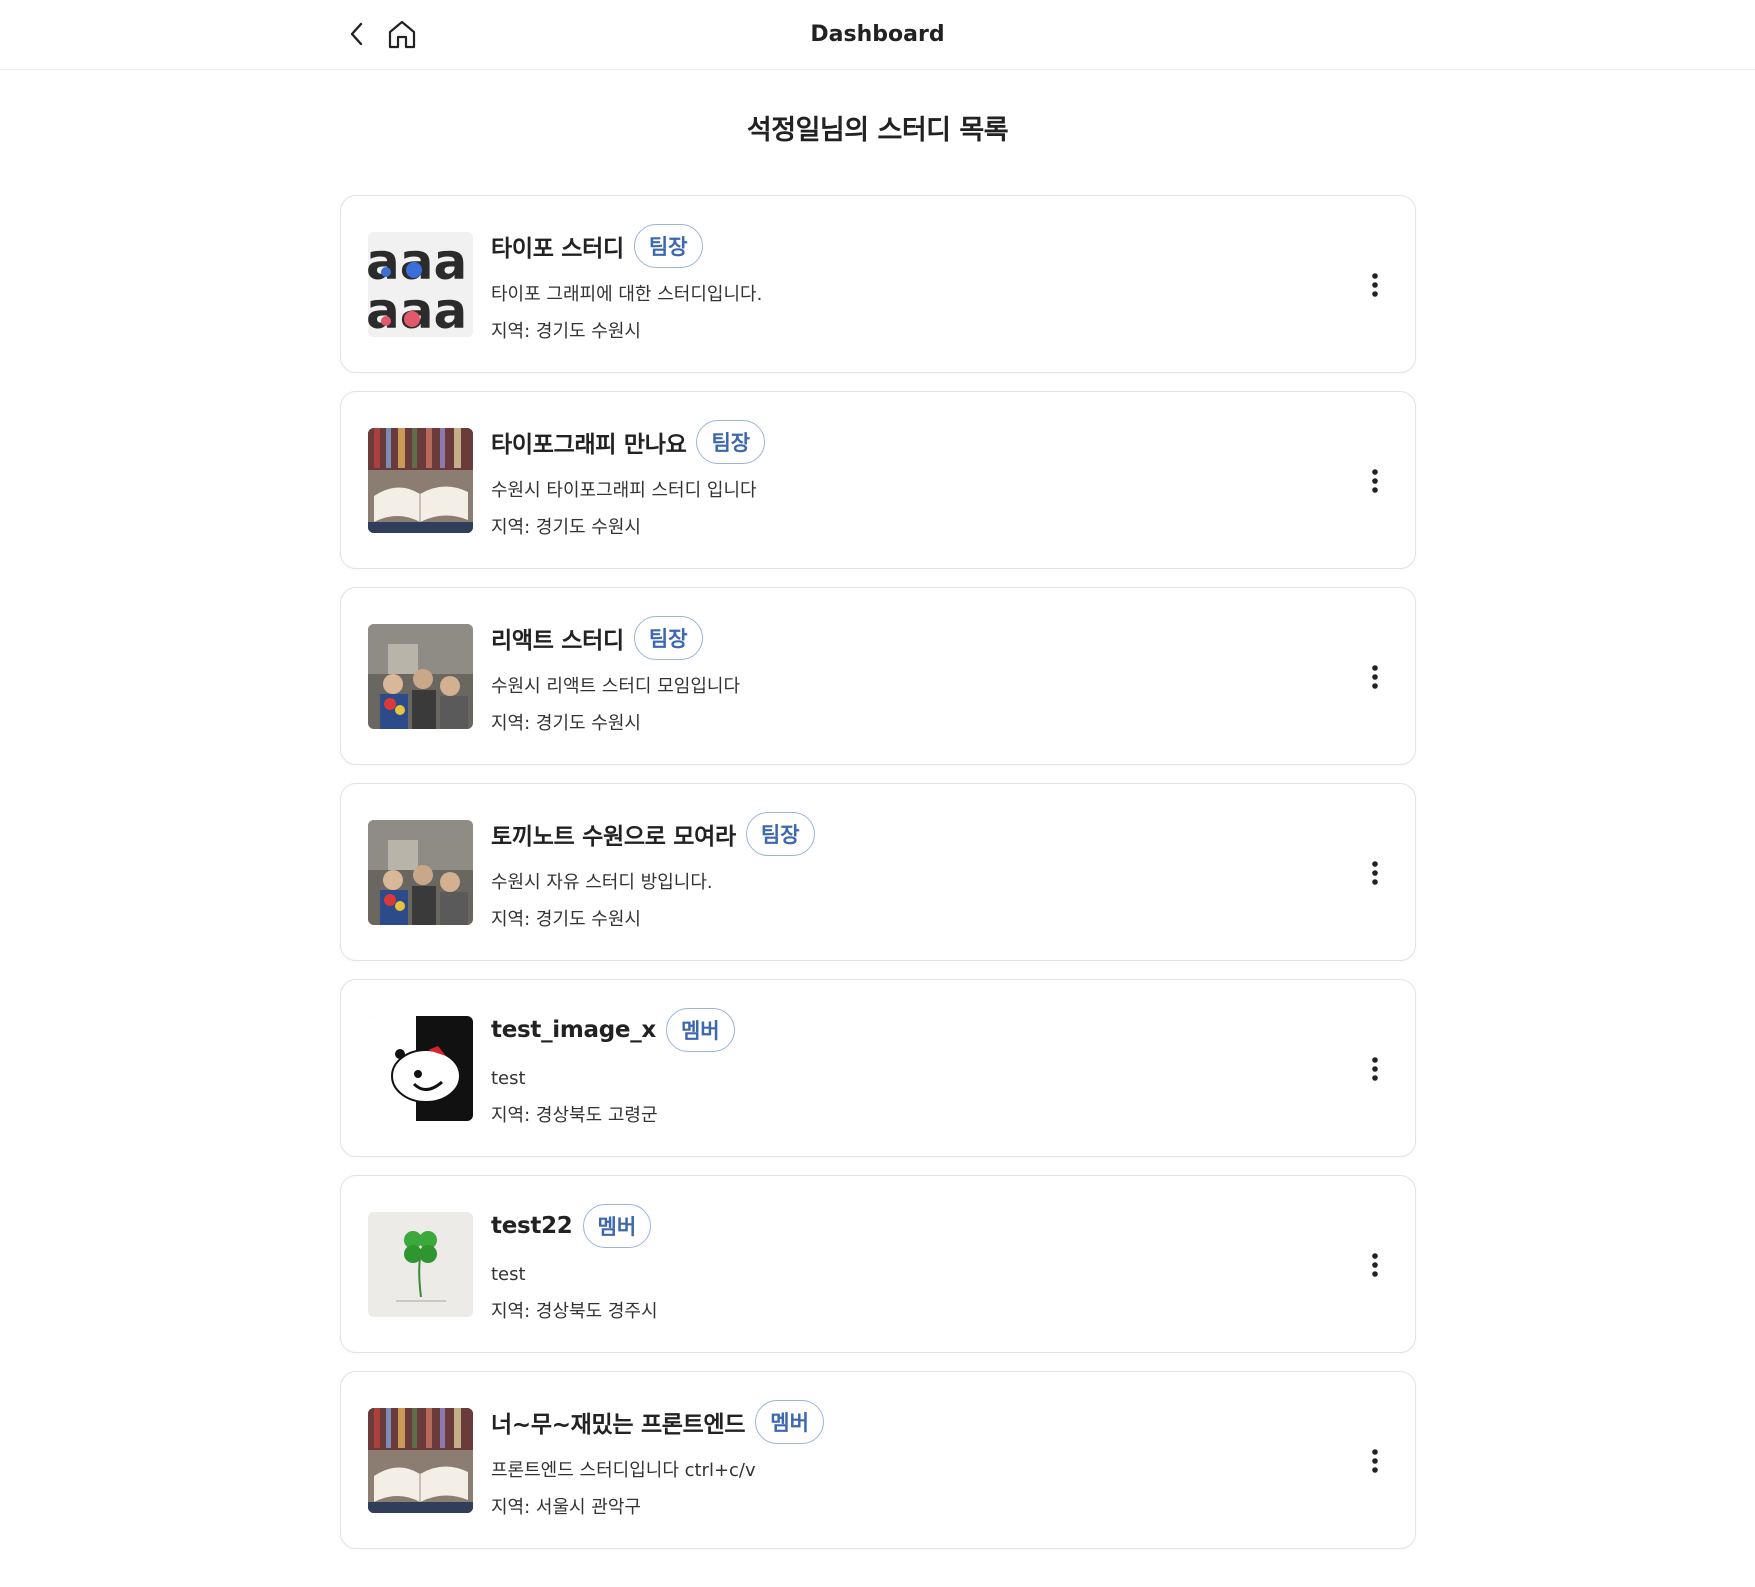 The height and width of the screenshot is (1587, 1755). Describe the element at coordinates (891, 1067) in the screenshot. I see `study-card-body: test_image_x 멤버 test 지역: 경상북도 고령군` at that location.